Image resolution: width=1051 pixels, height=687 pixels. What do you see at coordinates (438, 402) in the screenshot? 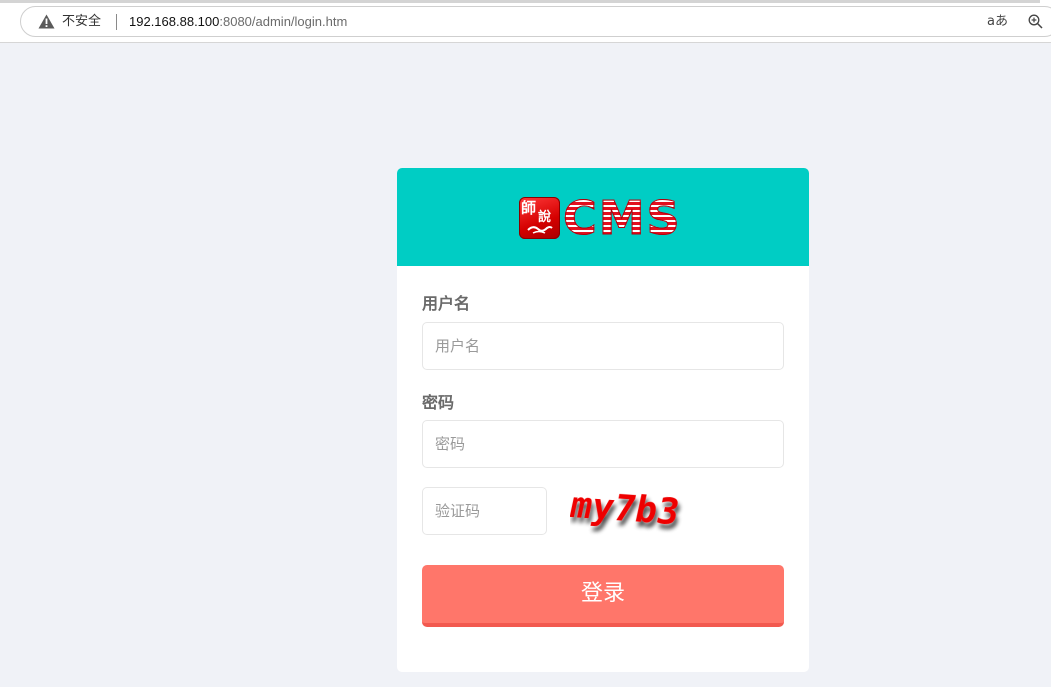
I see `password-label: 密码` at bounding box center [438, 402].